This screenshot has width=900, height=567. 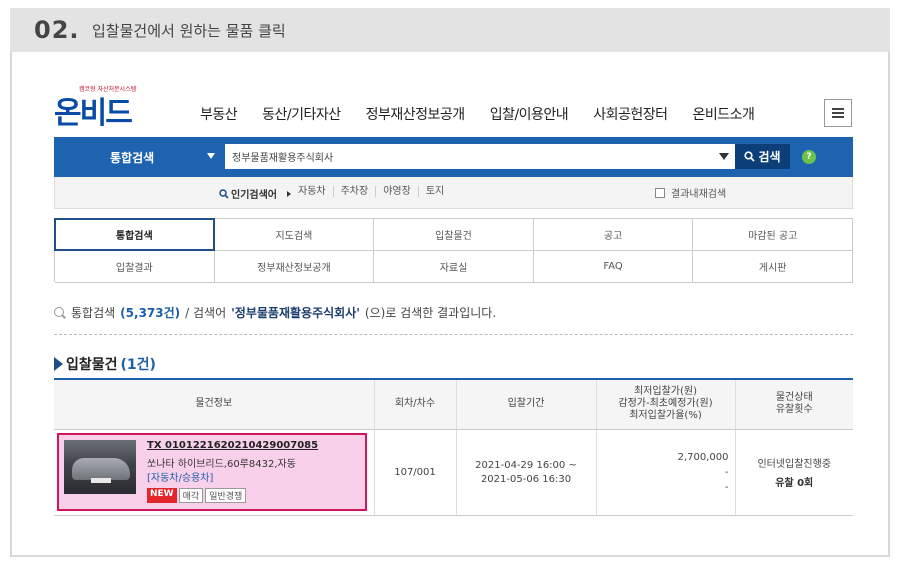 I want to click on search-within-label: 결과내재검색, so click(x=699, y=194).